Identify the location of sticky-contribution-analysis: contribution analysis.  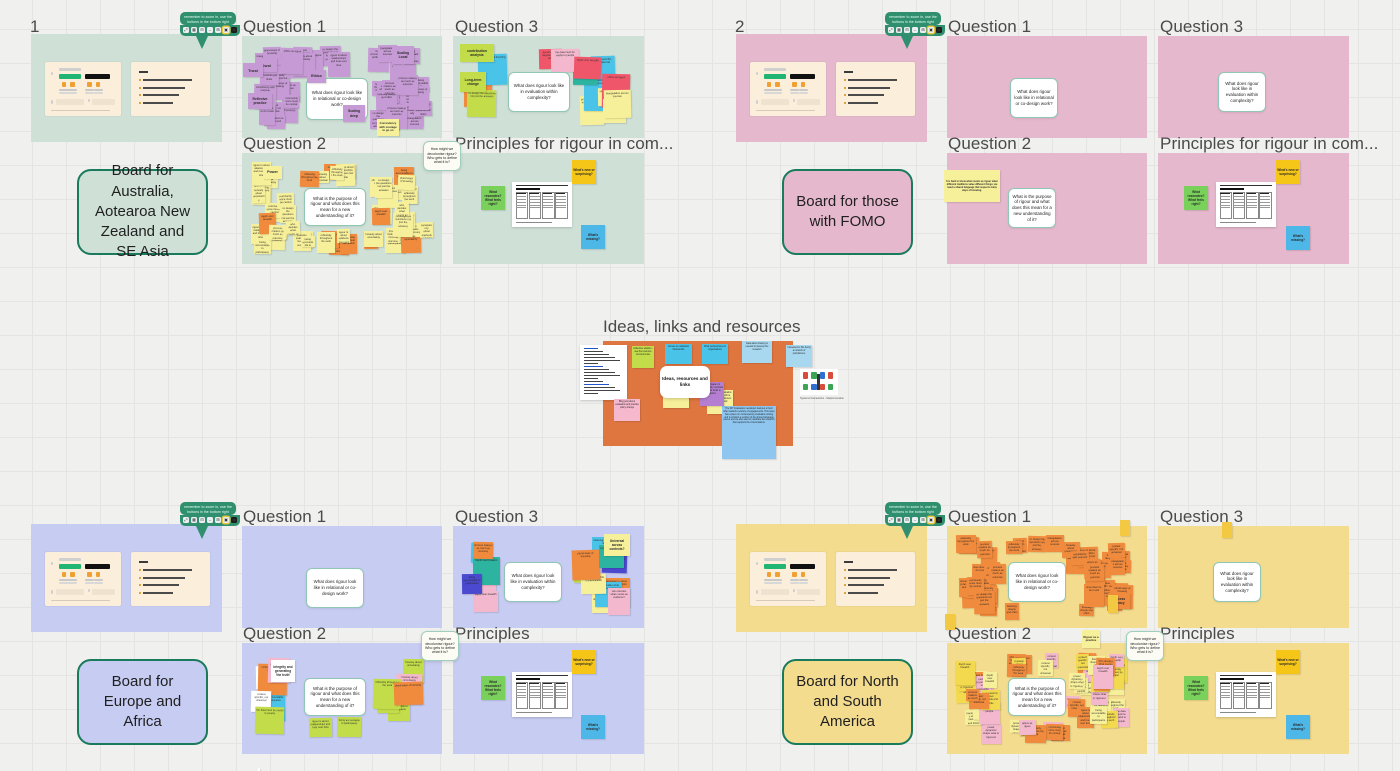
(477, 53).